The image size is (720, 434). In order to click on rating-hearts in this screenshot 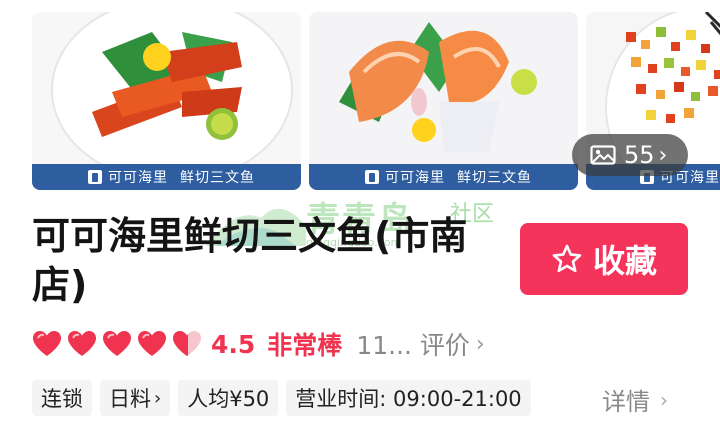, I will do `click(119, 344)`.